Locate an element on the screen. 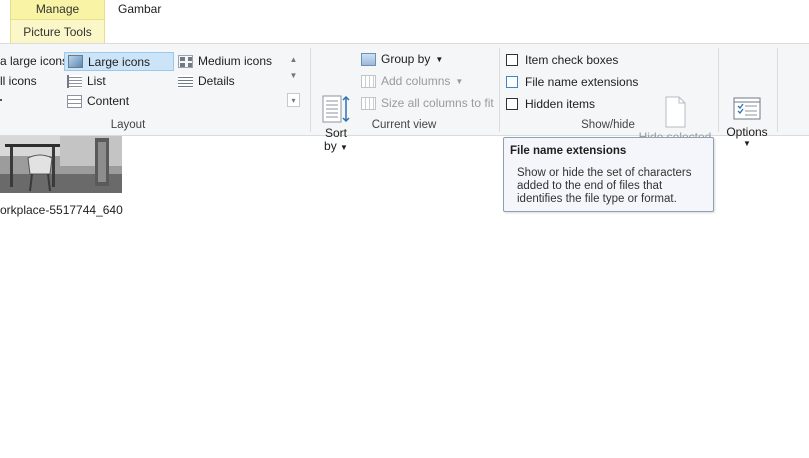  extra-large-icons-label: a large icons is located at coordinates (34, 61).